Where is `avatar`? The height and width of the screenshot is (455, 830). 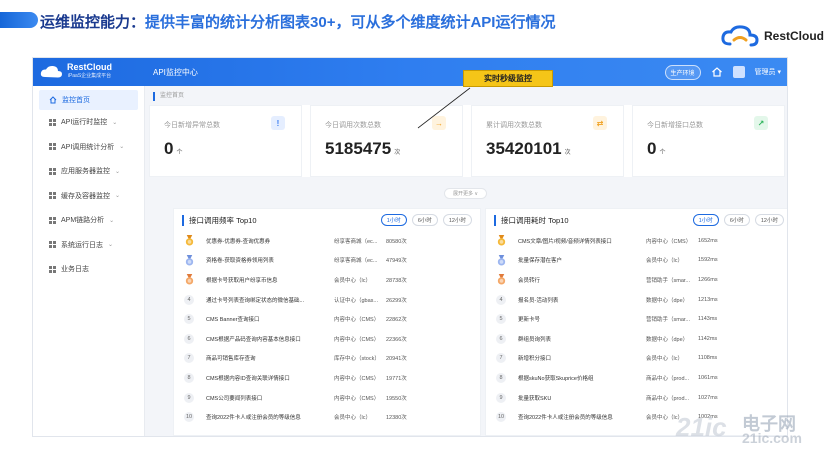 avatar is located at coordinates (738, 72).